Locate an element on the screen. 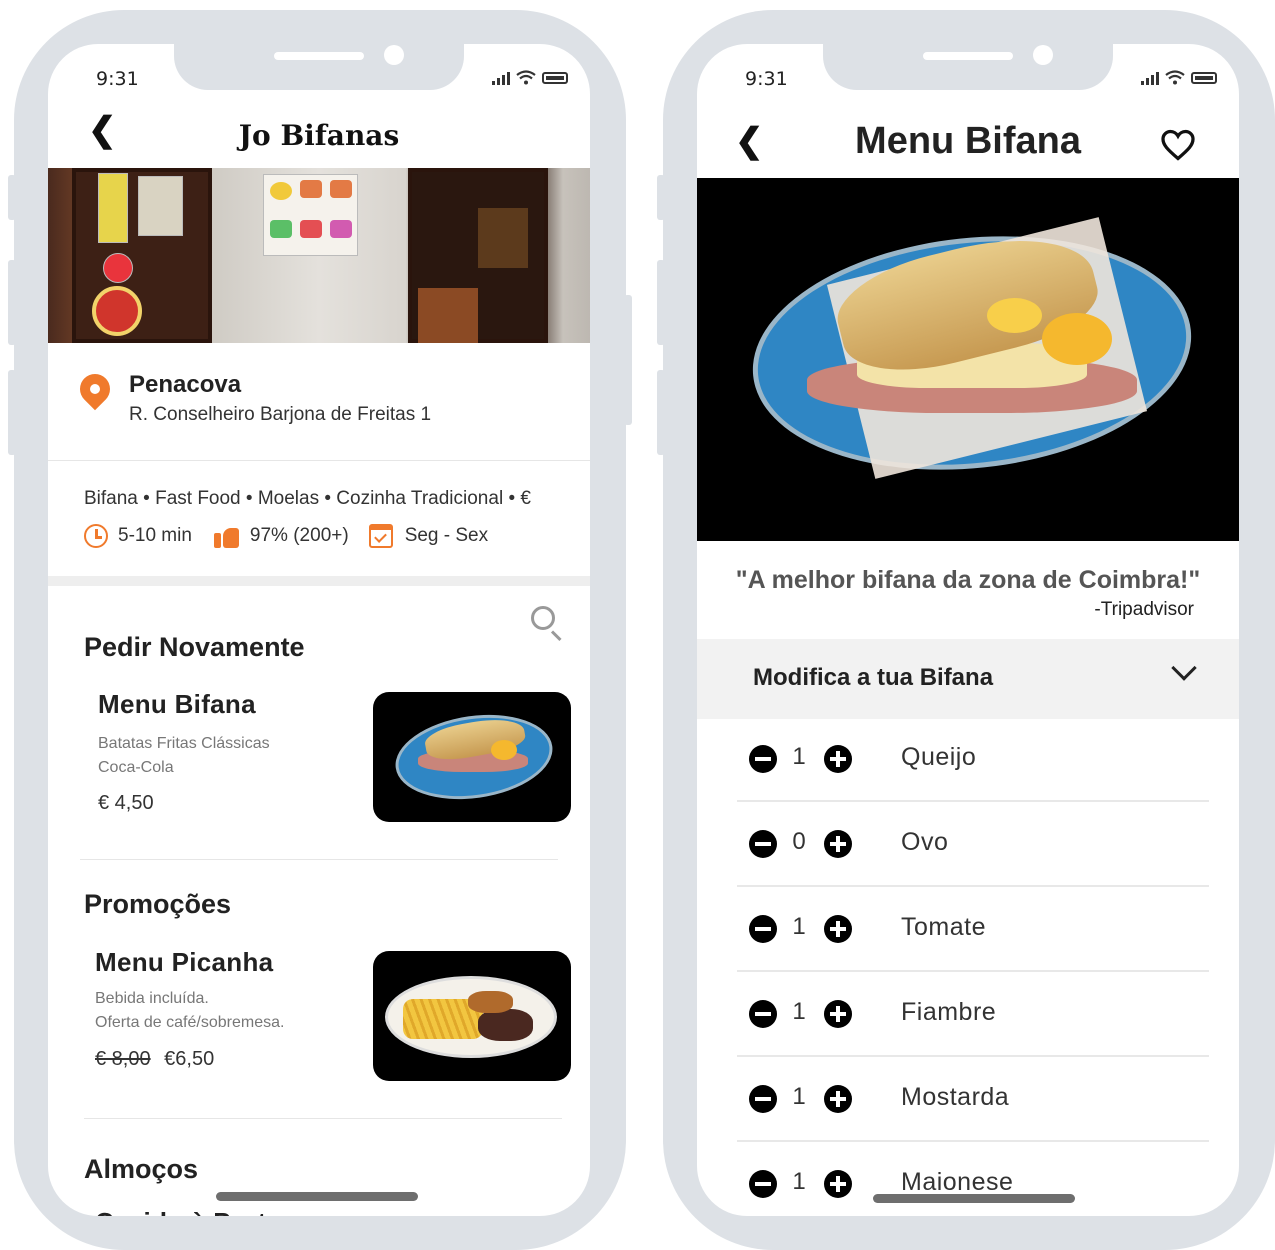 This screenshot has width=1275, height=1250. header: ❮ Jo Bifanas is located at coordinates (319, 134).